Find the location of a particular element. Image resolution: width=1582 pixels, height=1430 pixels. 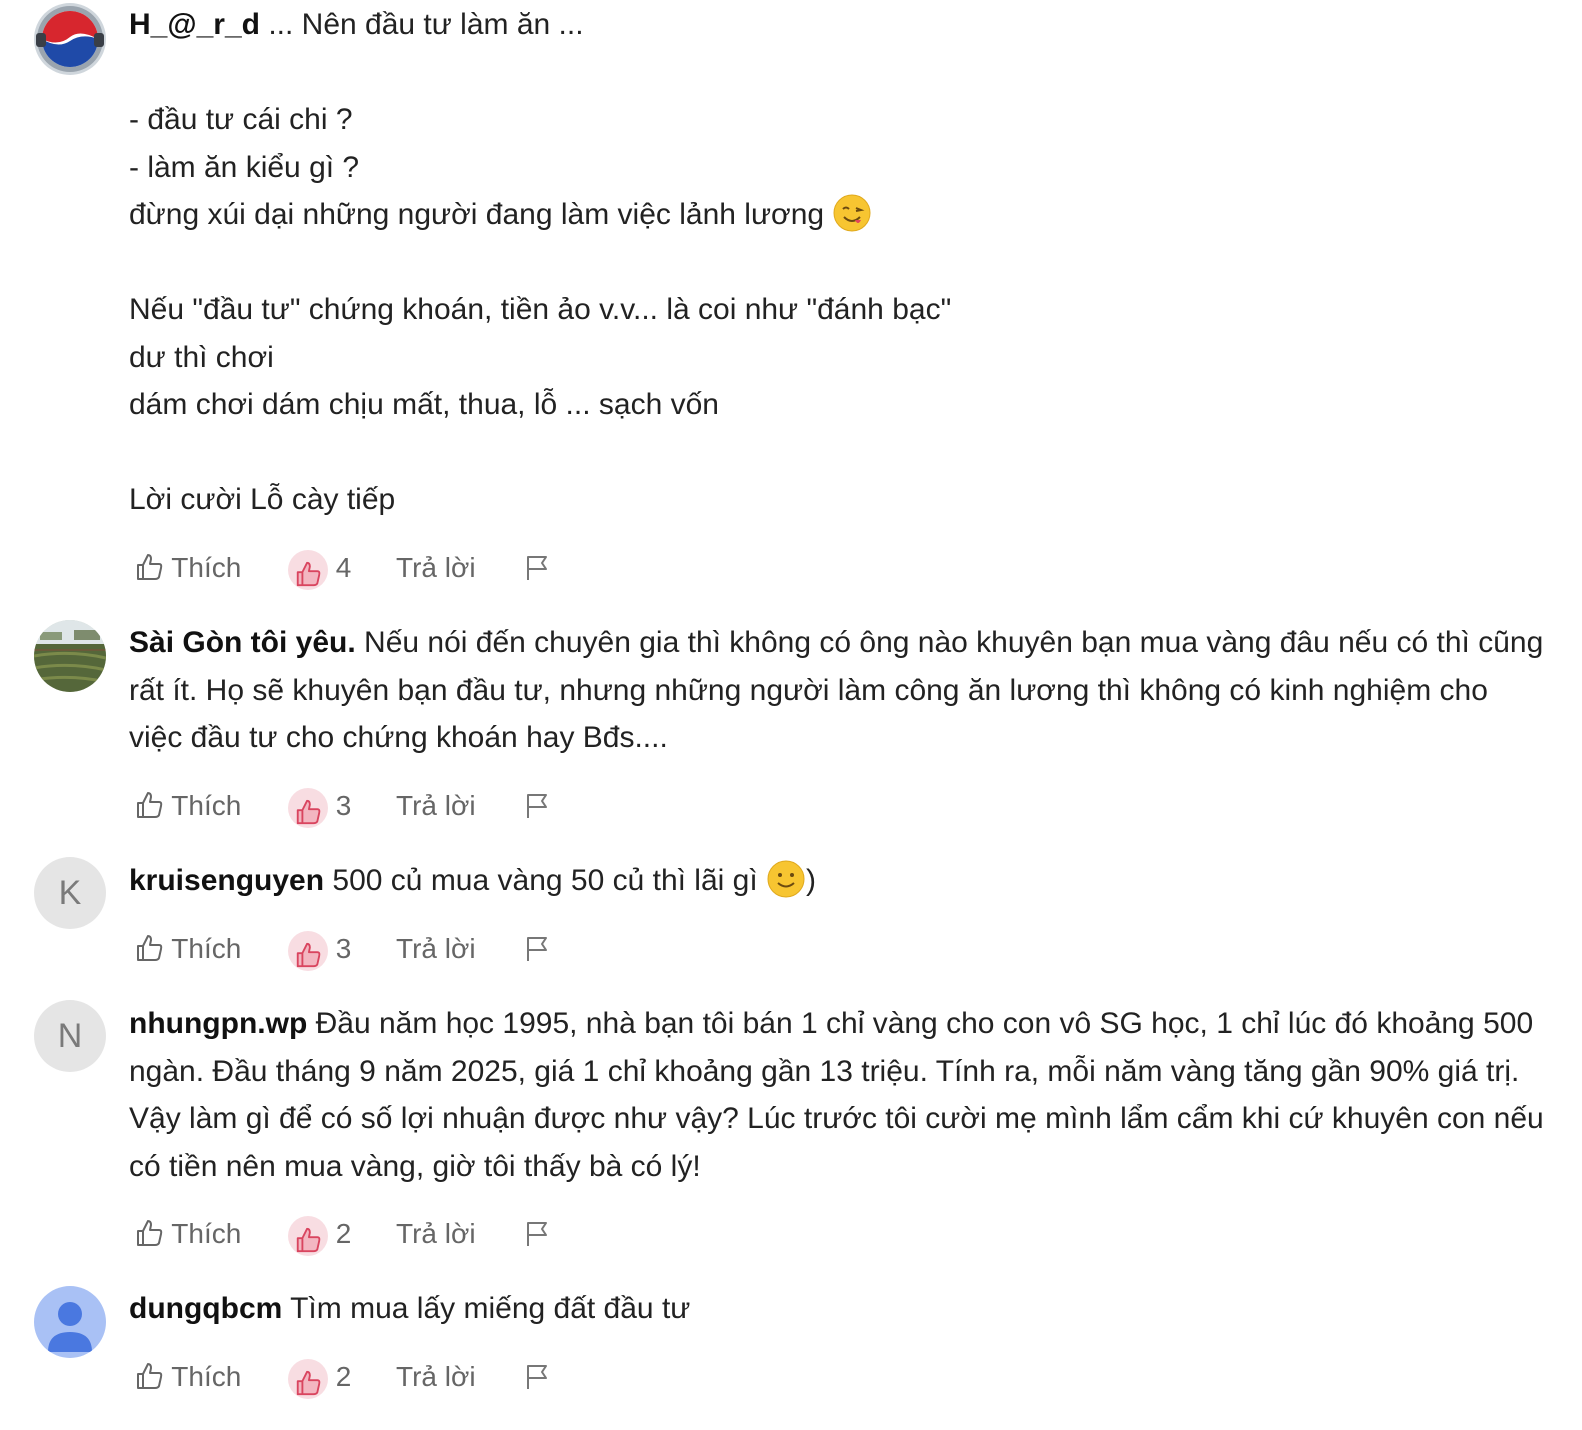

comment-text-line: Lời cười Lỗ cày tiếp is located at coordinates (262, 499).